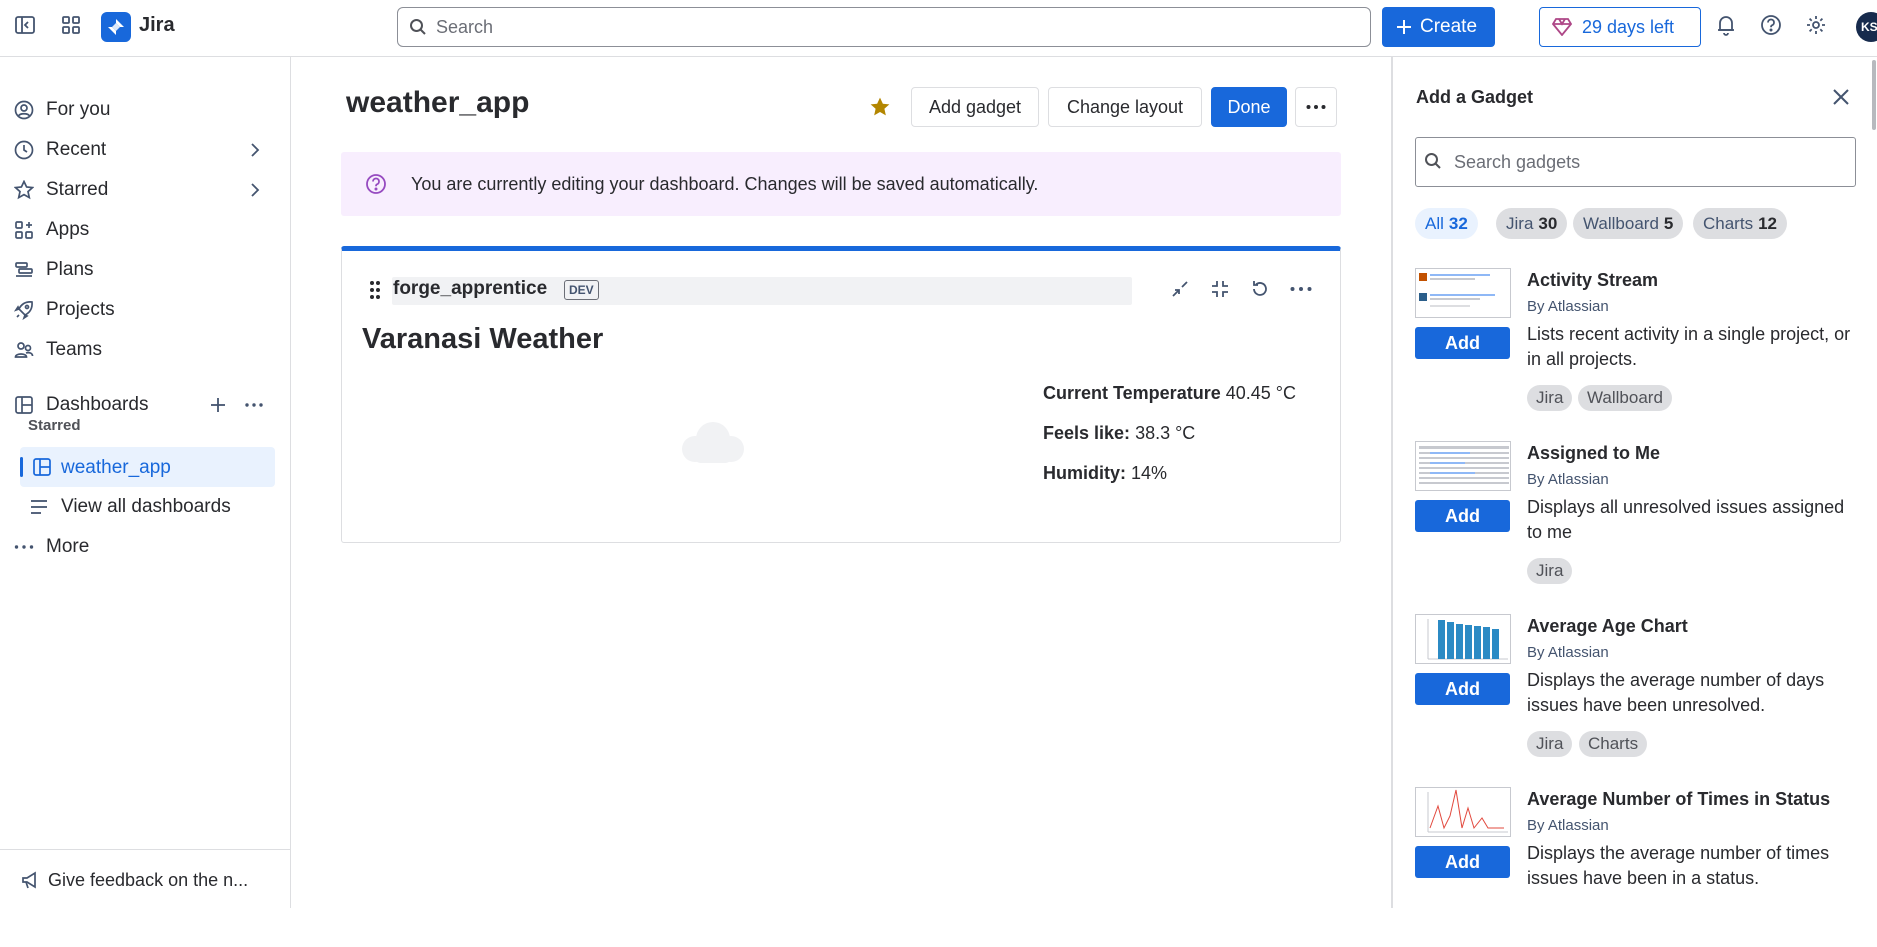  What do you see at coordinates (80, 309) in the screenshot?
I see `sidebar-item-label: Projects` at bounding box center [80, 309].